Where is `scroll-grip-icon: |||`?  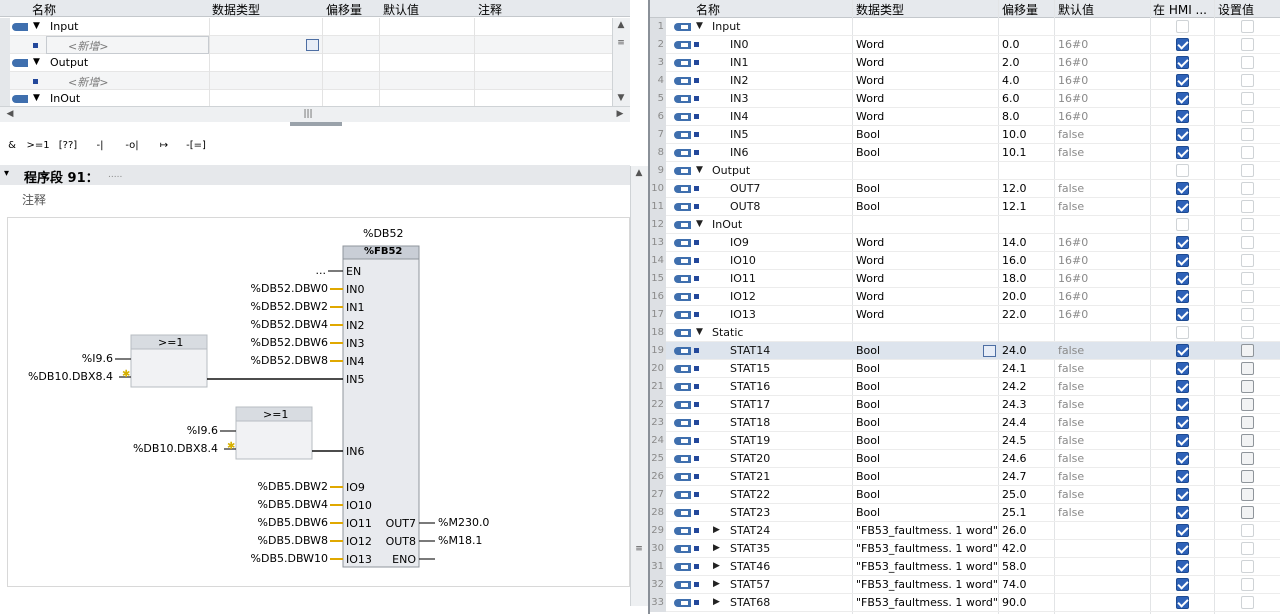 scroll-grip-icon: ||| is located at coordinates (308, 114).